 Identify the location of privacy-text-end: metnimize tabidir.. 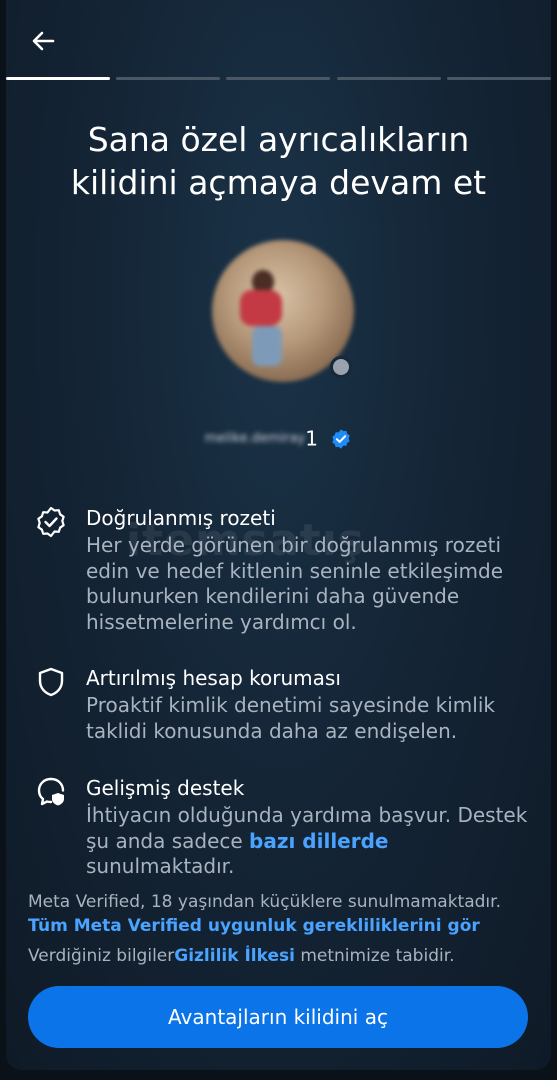
(374, 956).